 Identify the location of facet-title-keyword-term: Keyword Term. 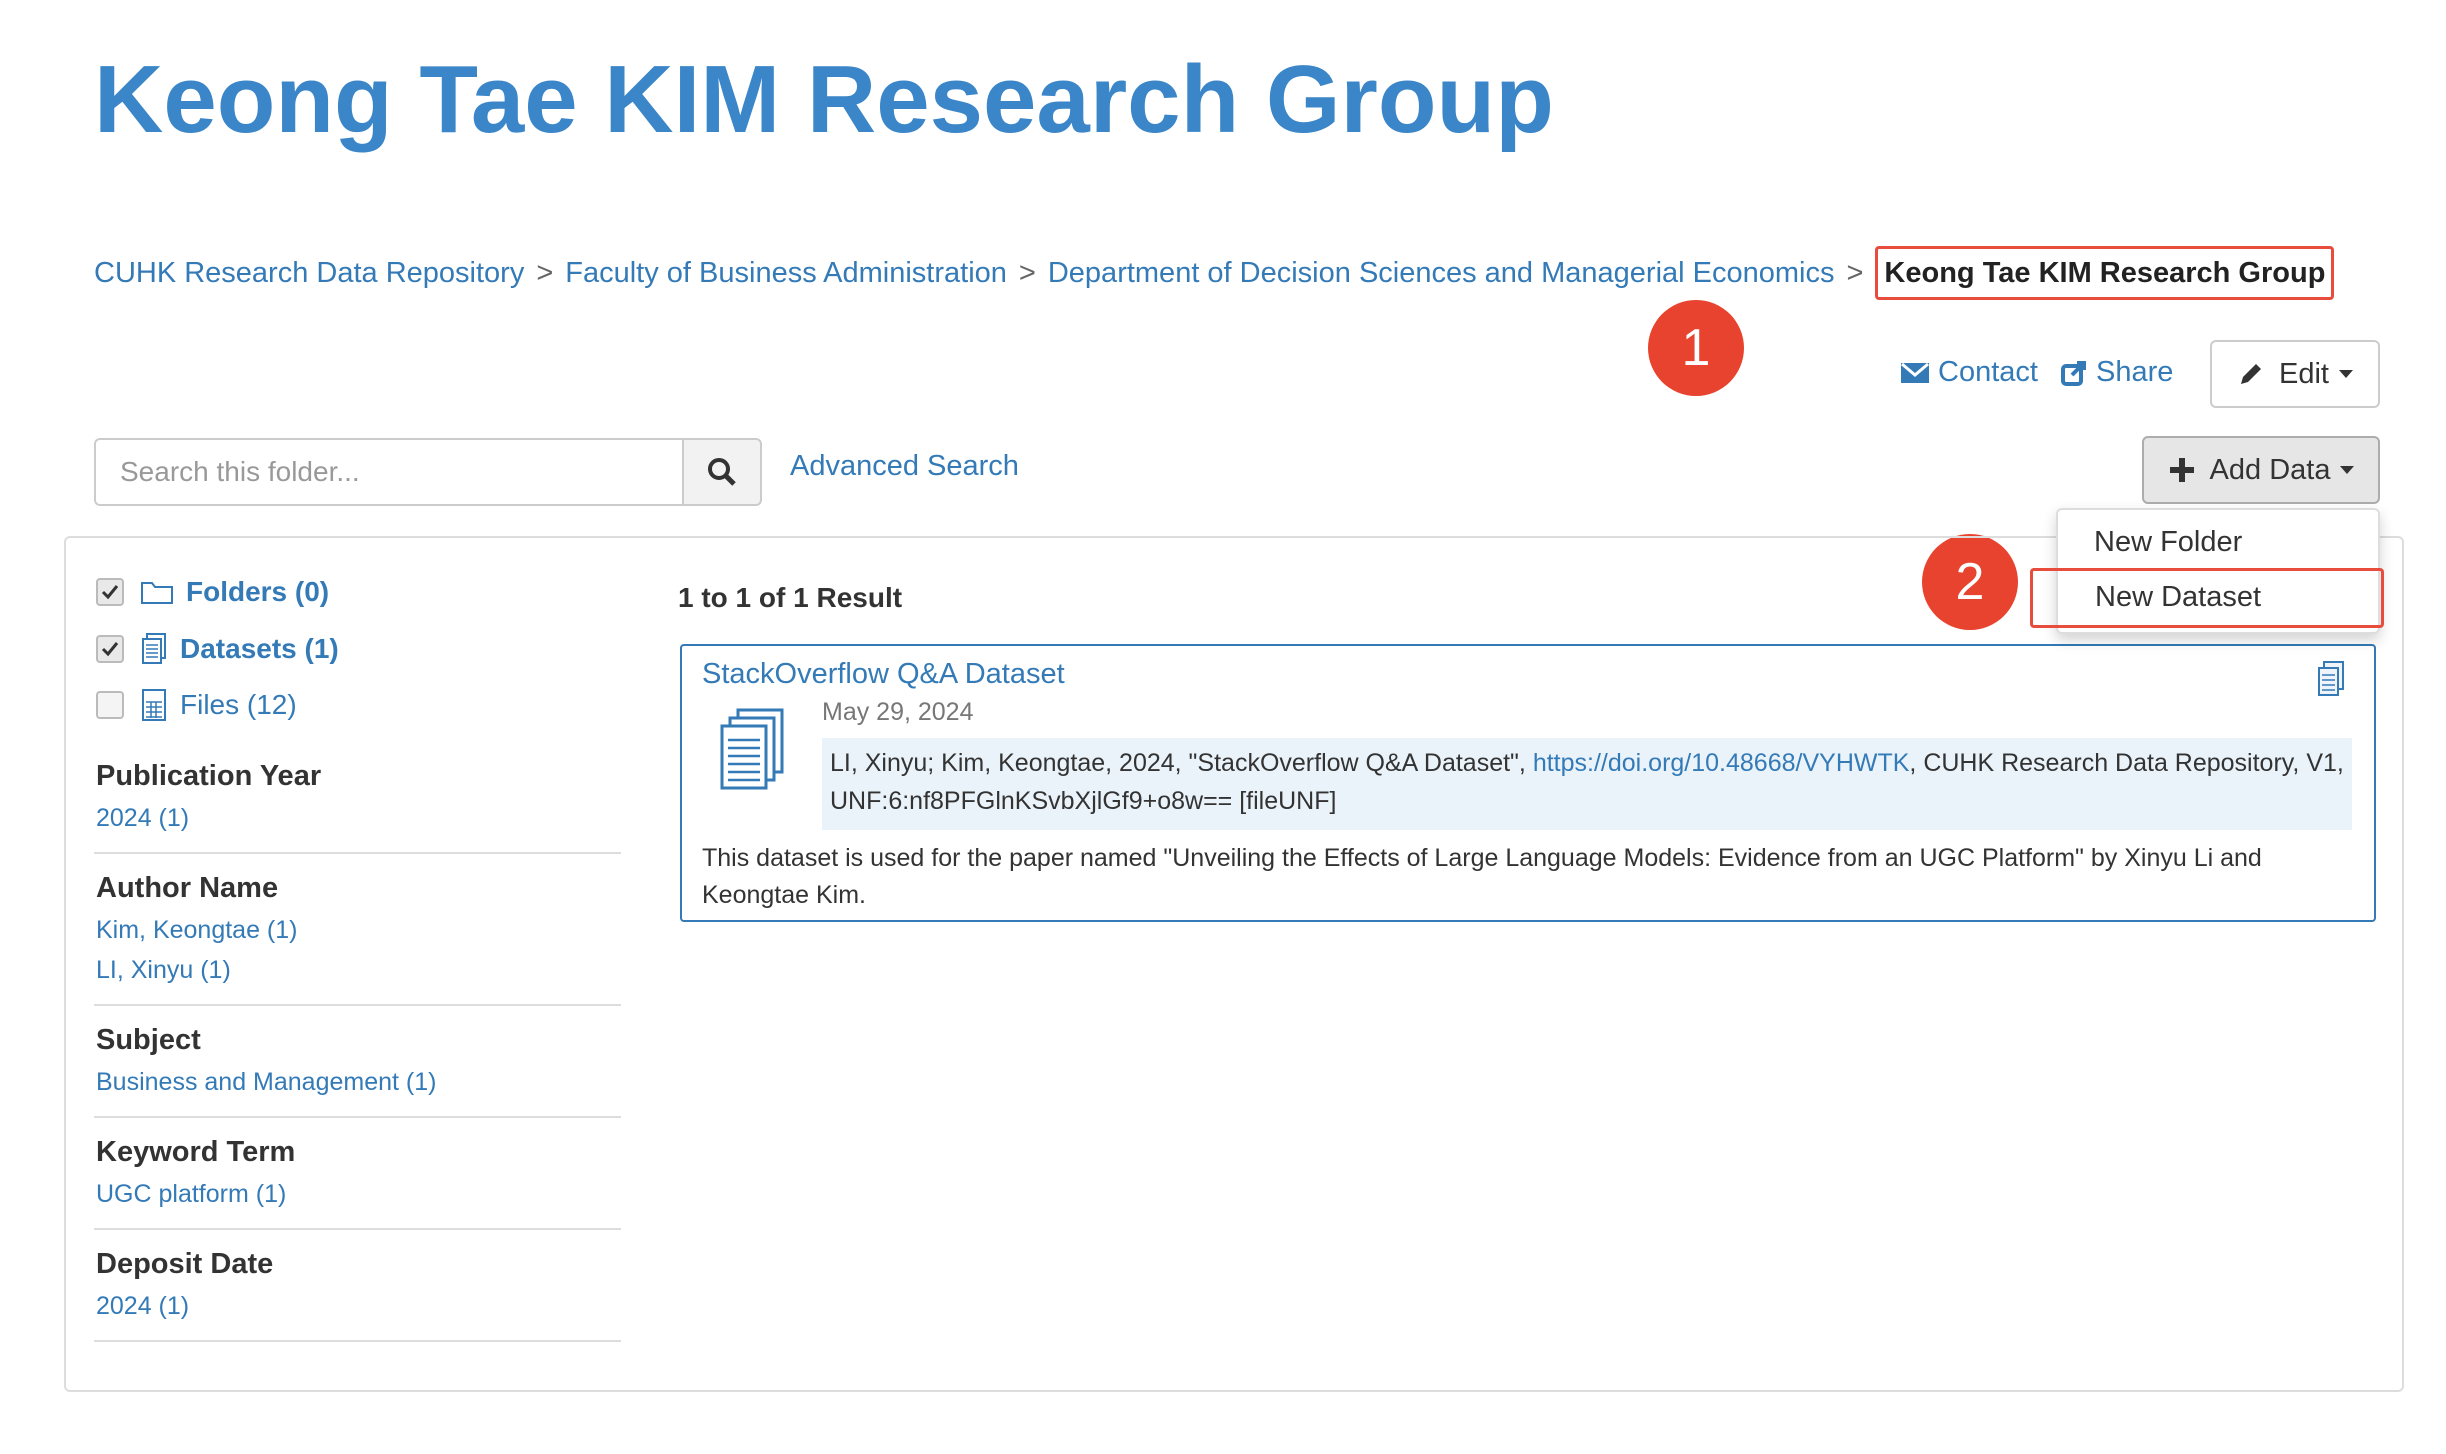
(196, 1152).